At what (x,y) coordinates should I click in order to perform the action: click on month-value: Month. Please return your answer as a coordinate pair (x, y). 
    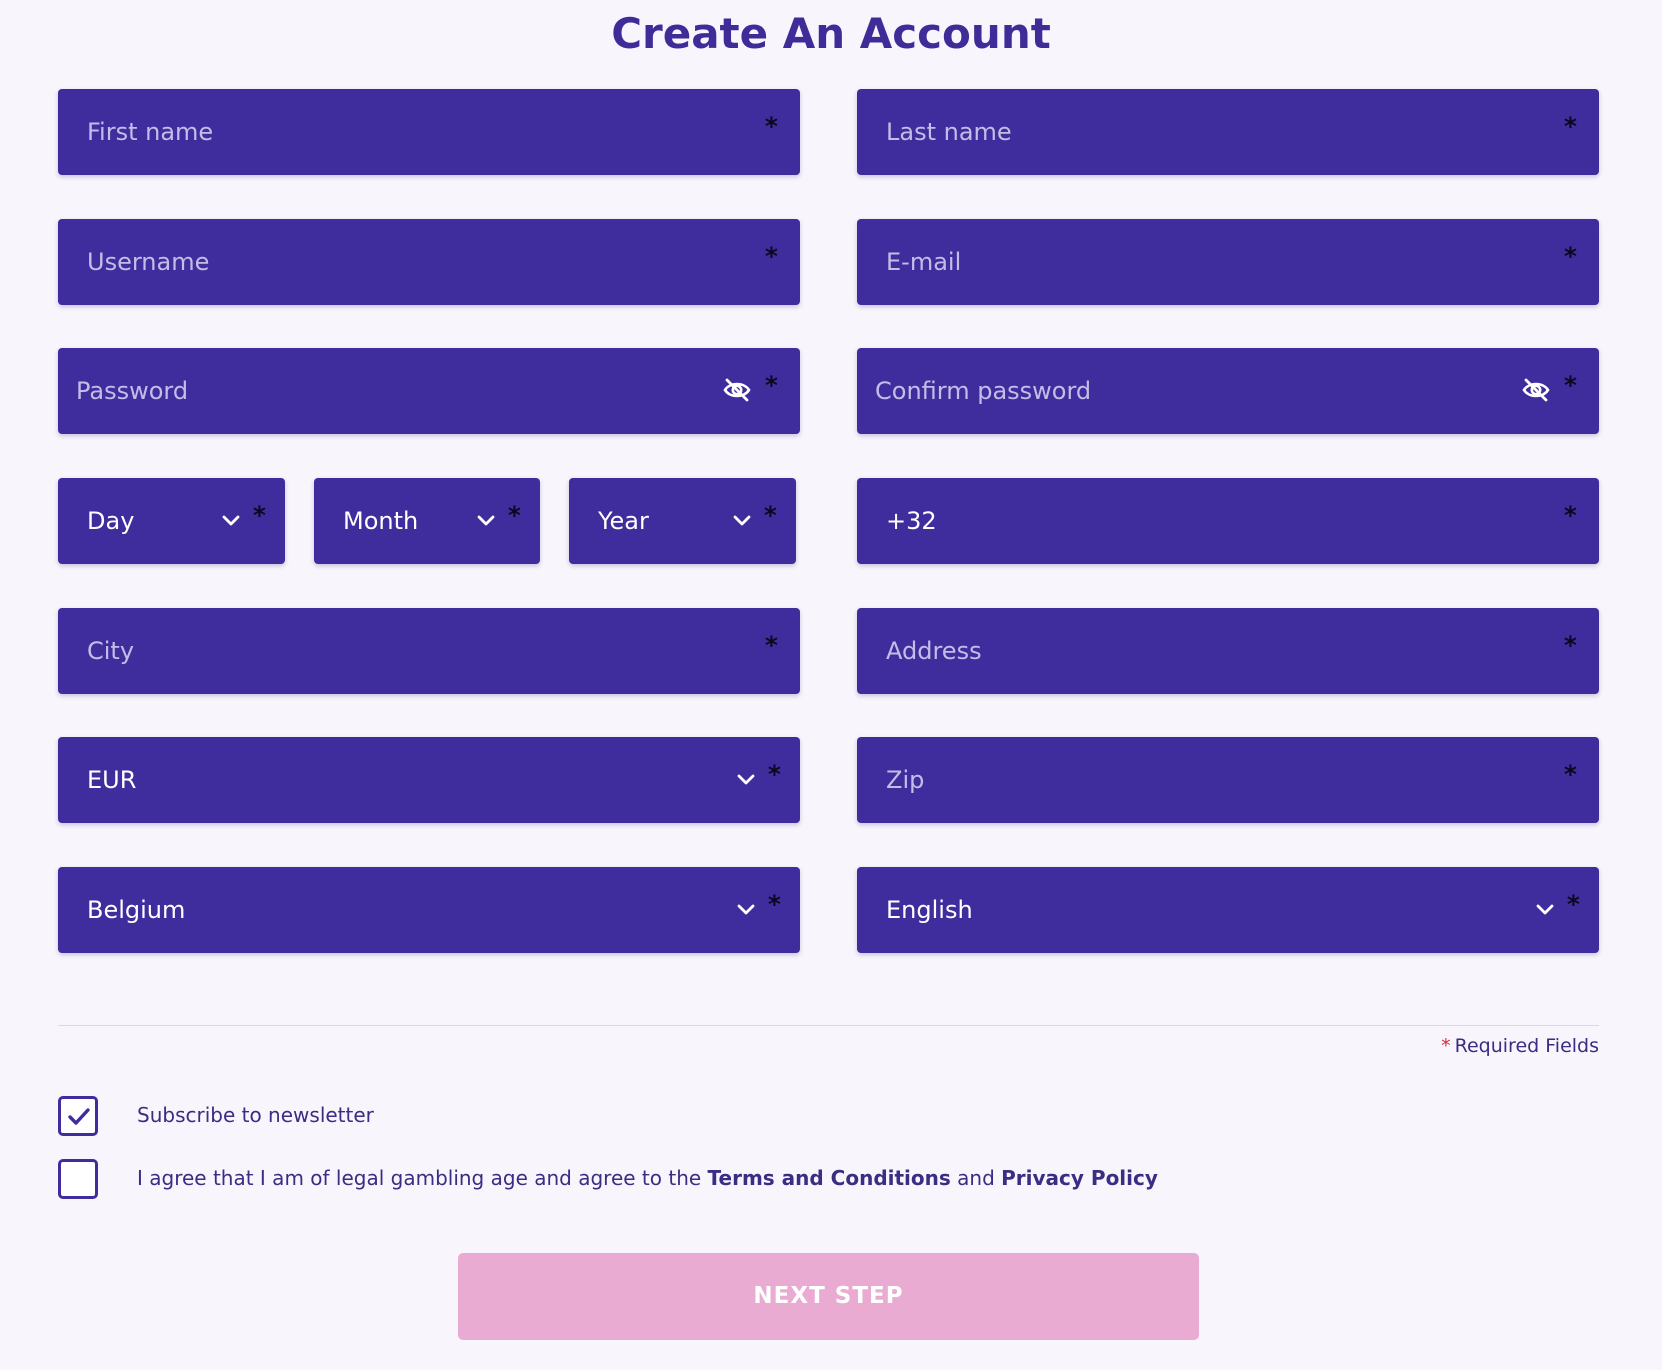
    Looking at the image, I should click on (381, 521).